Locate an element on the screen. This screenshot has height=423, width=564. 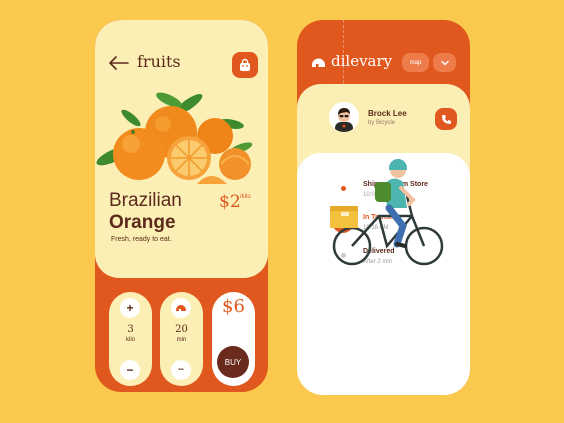
product-name-line1: Brazilian is located at coordinates (145, 200).